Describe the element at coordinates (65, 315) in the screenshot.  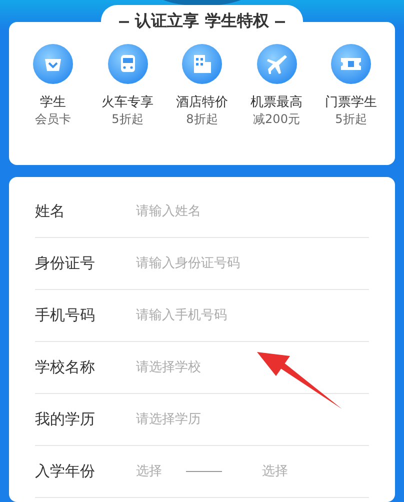
I see `field-label: 手机号码` at that location.